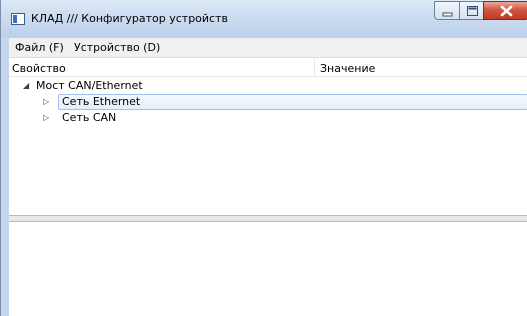 The height and width of the screenshot is (316, 527). I want to click on menu-file: Файл (F), so click(39, 47).